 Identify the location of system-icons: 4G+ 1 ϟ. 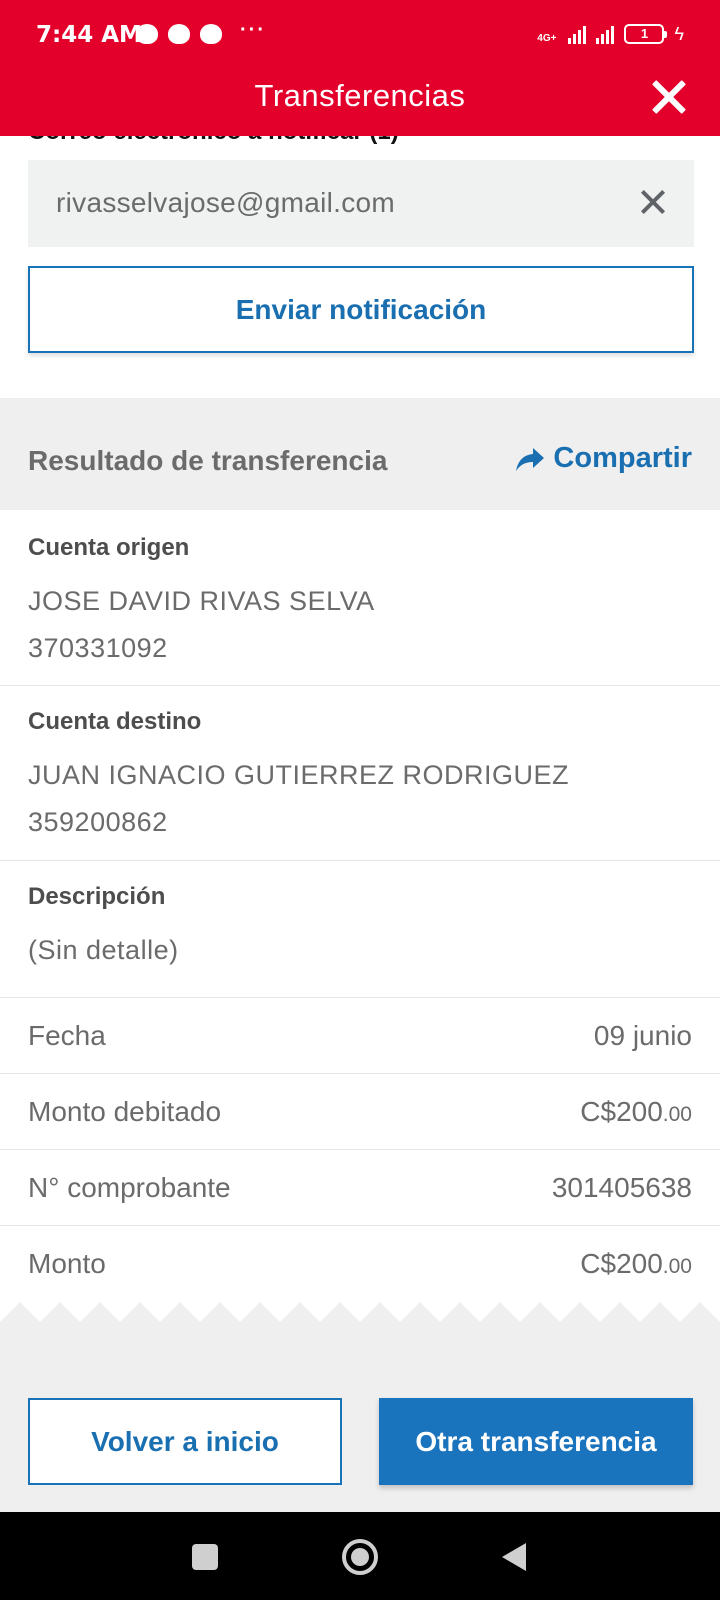
(610, 34).